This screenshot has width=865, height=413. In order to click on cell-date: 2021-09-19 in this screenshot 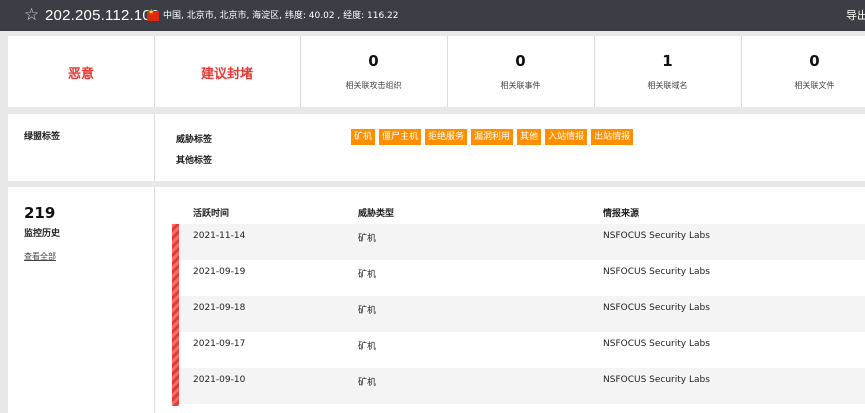, I will do `click(219, 272)`.